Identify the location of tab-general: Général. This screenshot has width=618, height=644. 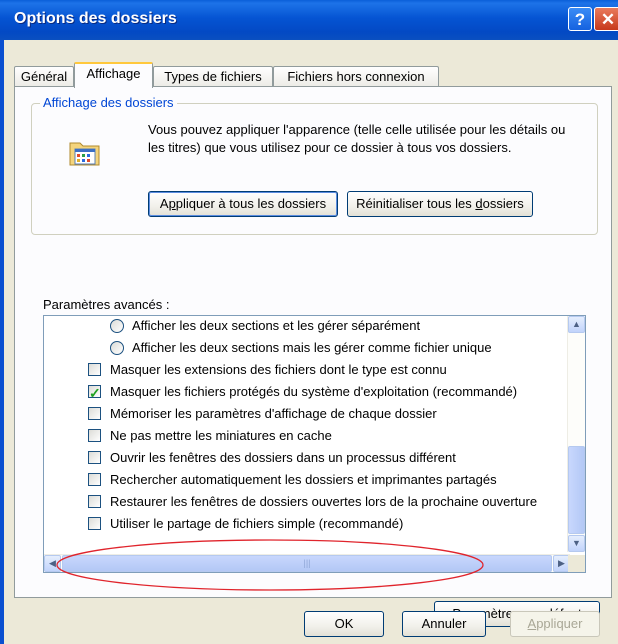
(44, 76).